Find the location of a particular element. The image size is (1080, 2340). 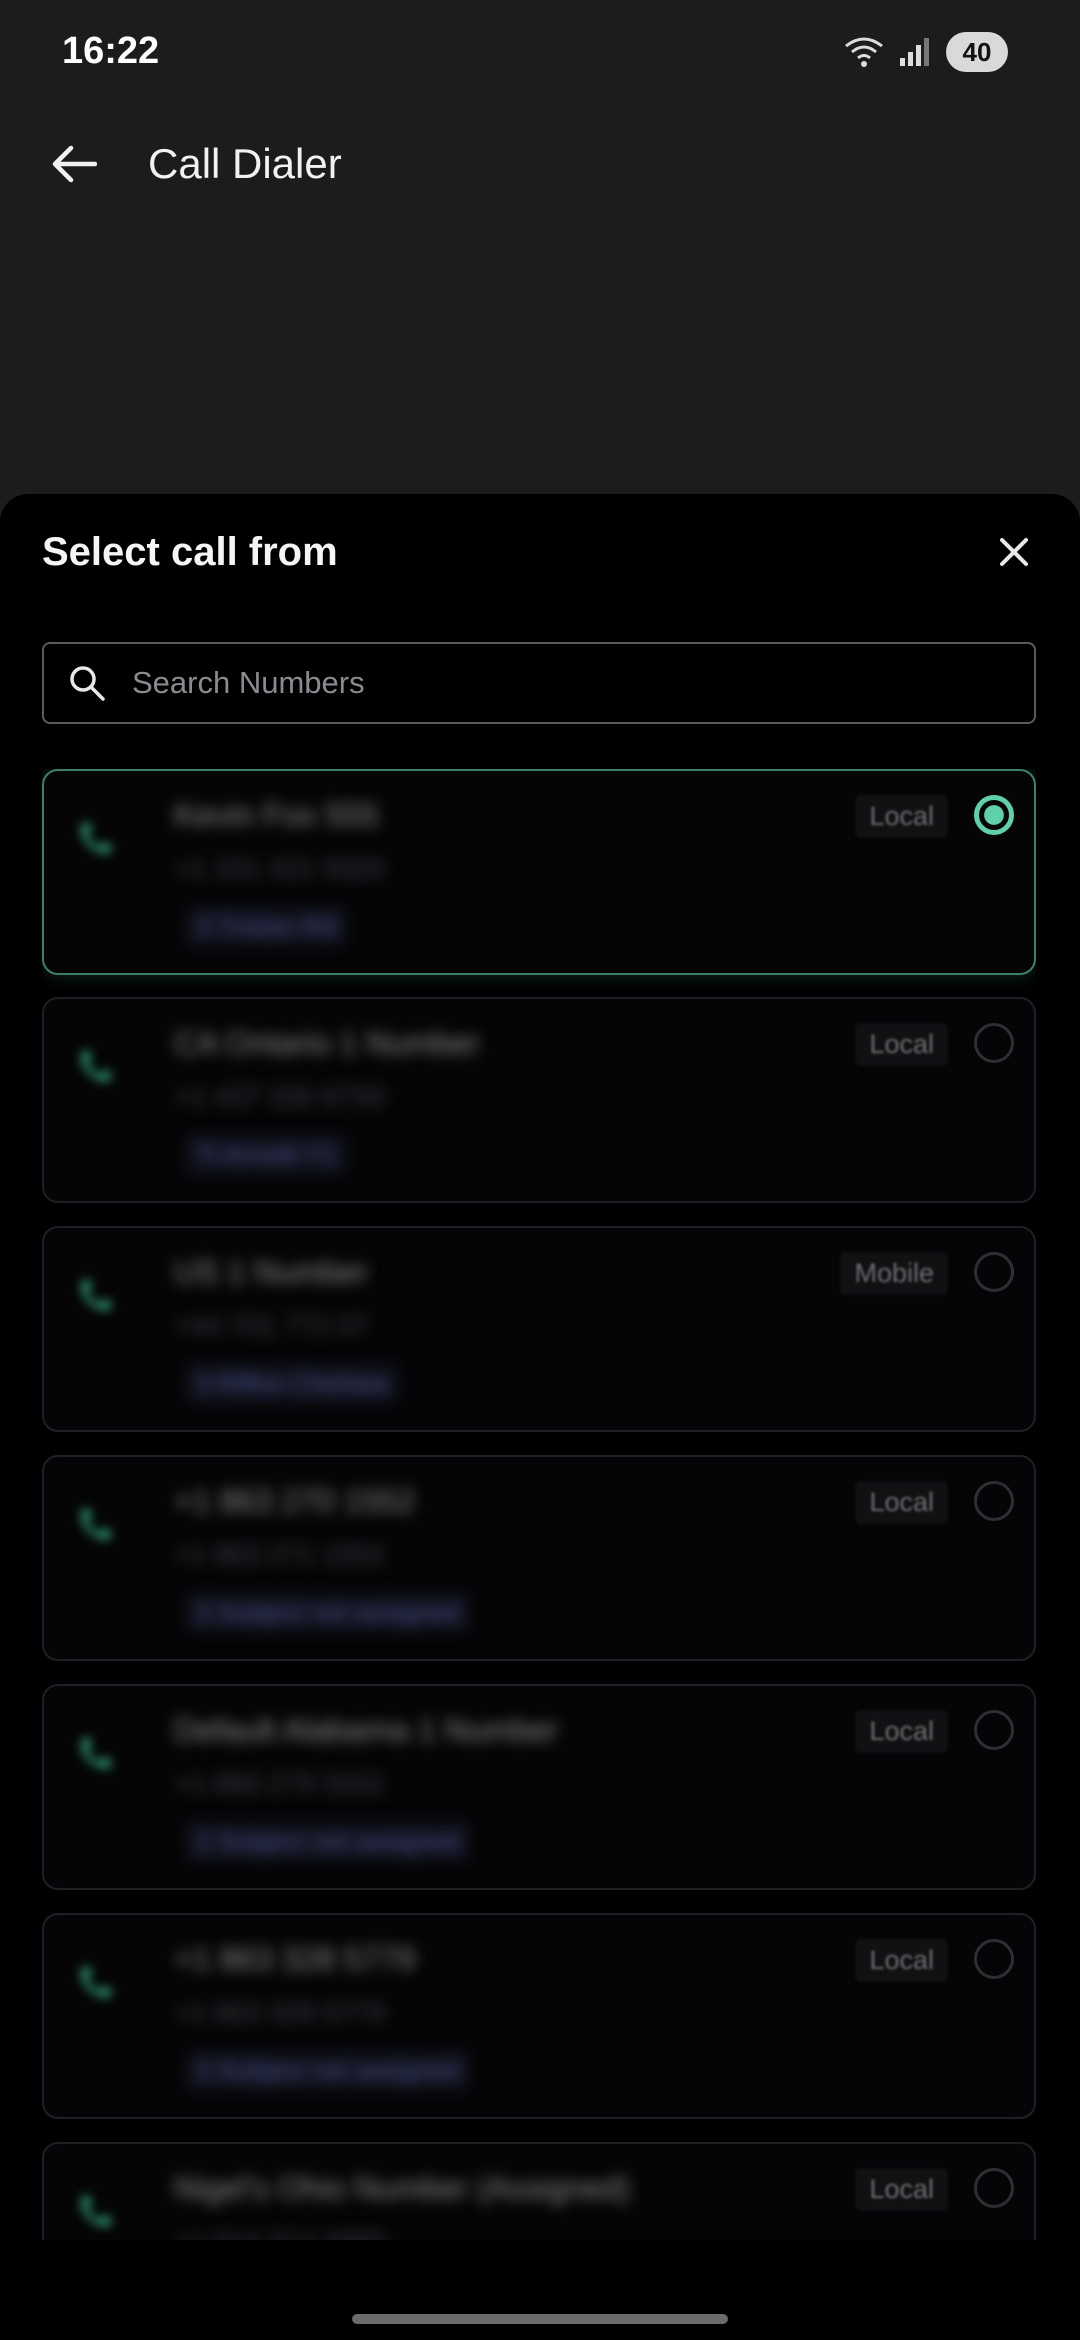

status-time: 16:22 is located at coordinates (111, 51).